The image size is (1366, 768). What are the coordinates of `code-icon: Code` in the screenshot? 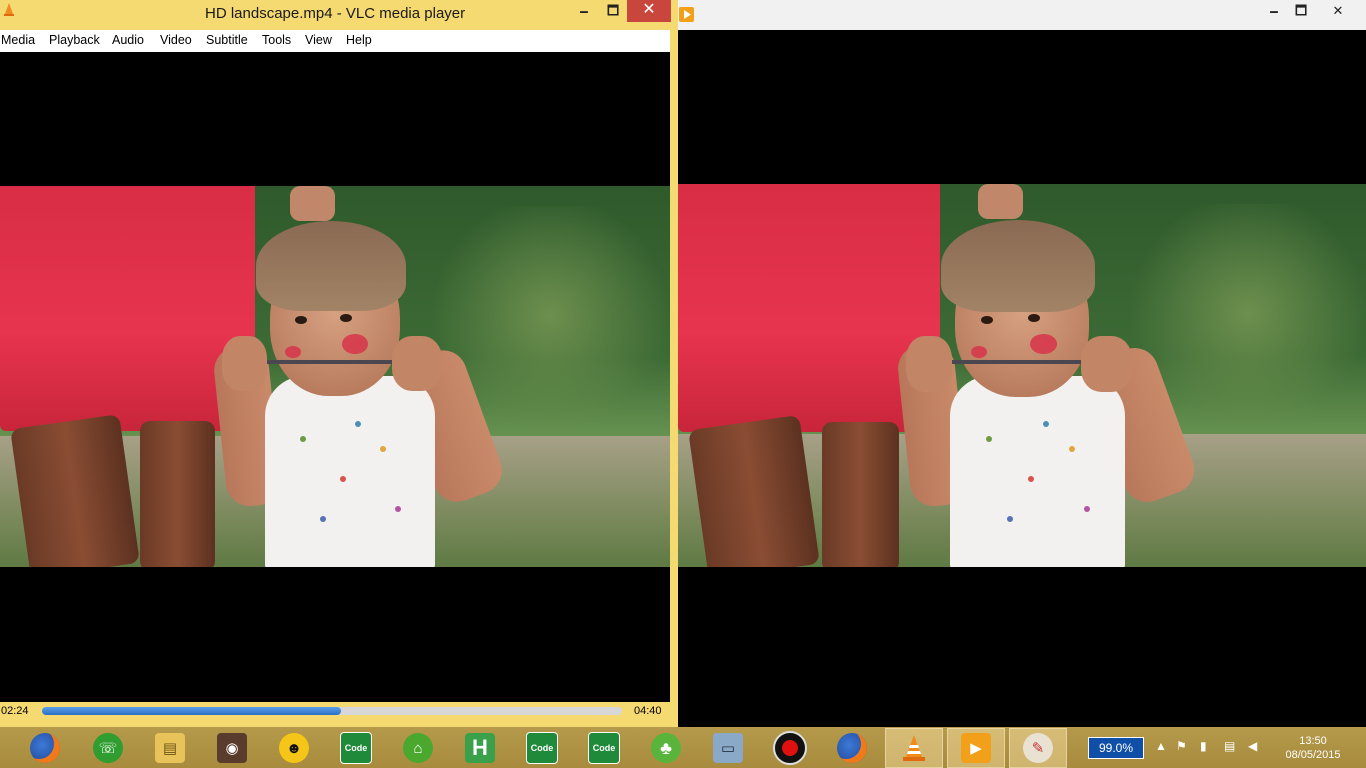 It's located at (356, 748).